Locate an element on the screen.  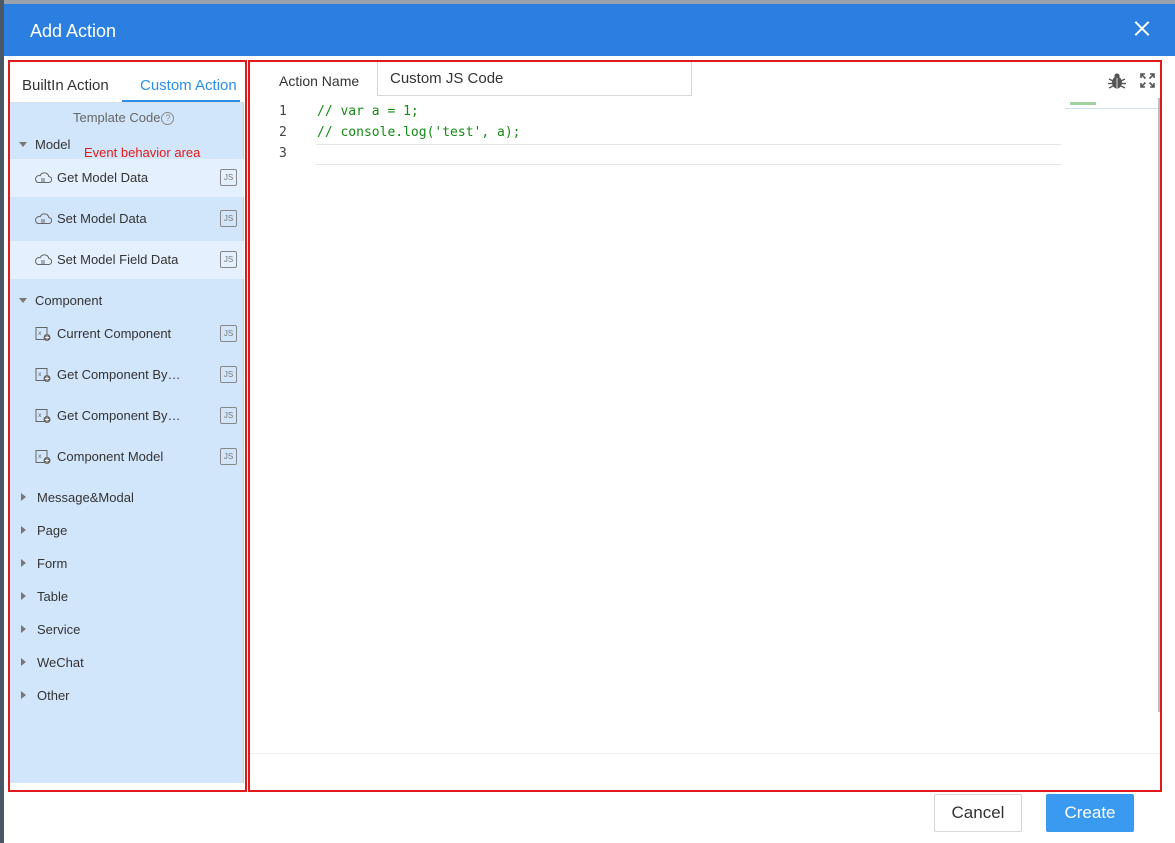
action-name-input is located at coordinates (534, 78).